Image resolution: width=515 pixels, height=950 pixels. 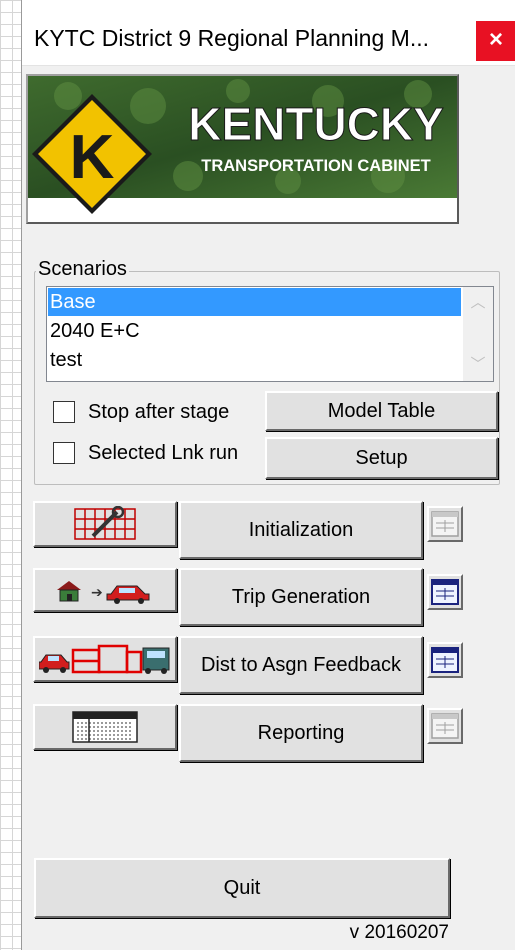 I want to click on network-wrench-icon, so click(x=105, y=523).